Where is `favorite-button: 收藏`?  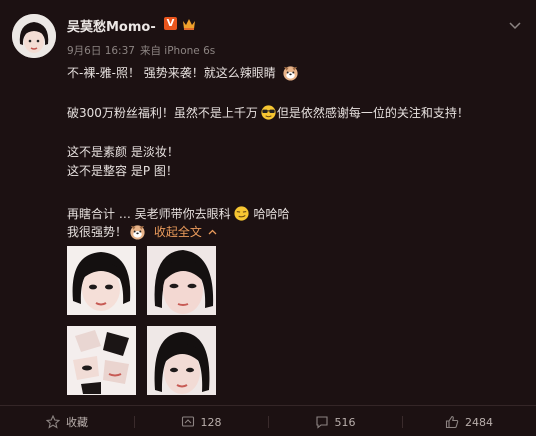
favorite-button: 收藏 is located at coordinates (67, 422).